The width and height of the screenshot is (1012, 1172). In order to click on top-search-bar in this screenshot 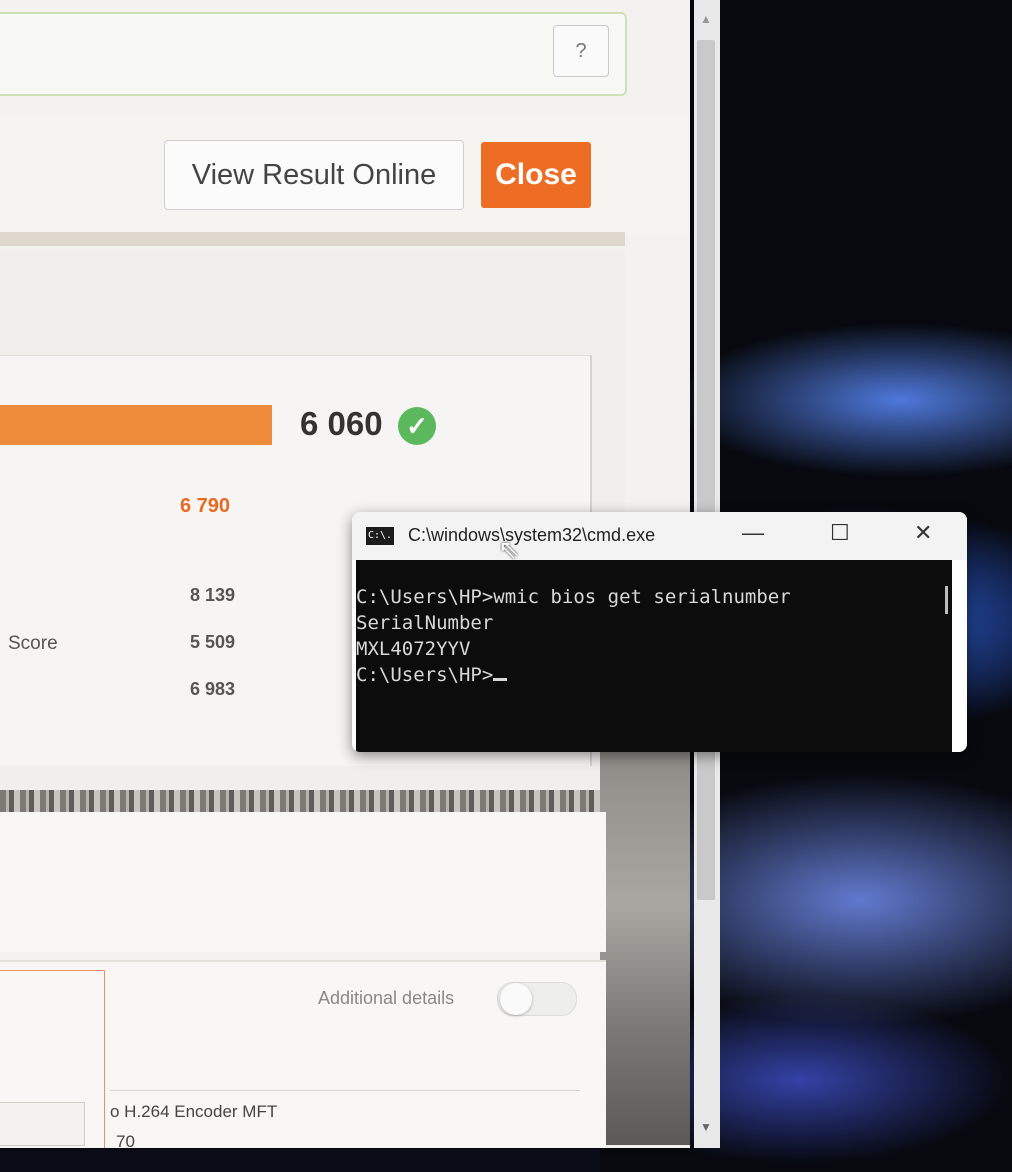, I will do `click(313, 54)`.